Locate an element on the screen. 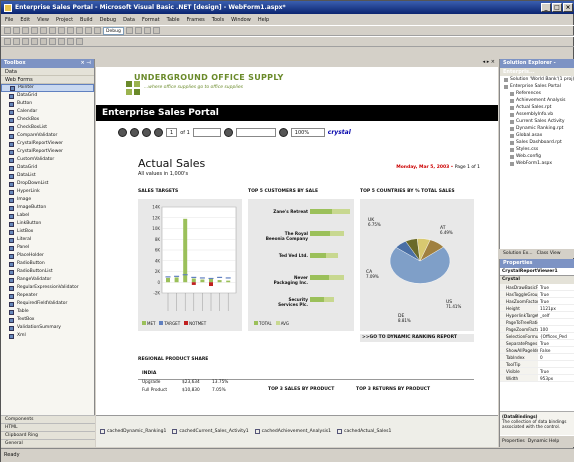 The height and width of the screenshot is (462, 574). find-icon is located at coordinates (129, 30).